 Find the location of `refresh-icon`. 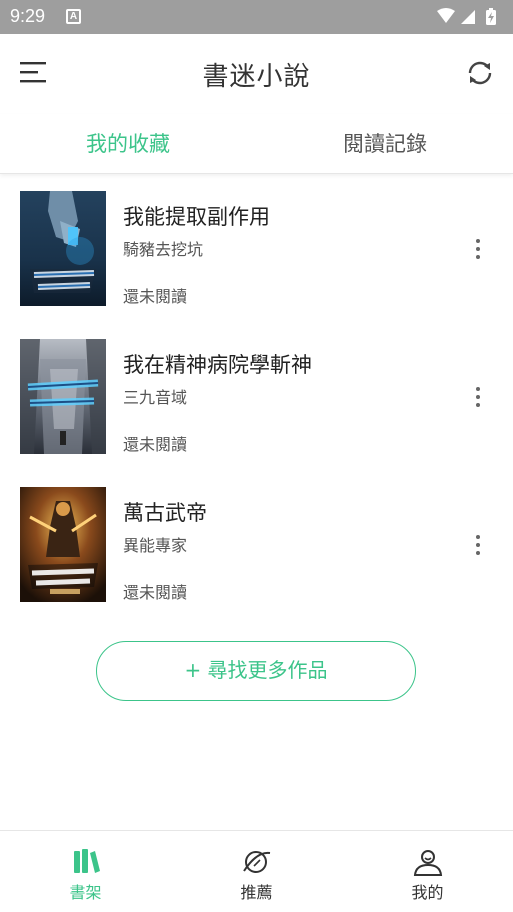

refresh-icon is located at coordinates (480, 73).